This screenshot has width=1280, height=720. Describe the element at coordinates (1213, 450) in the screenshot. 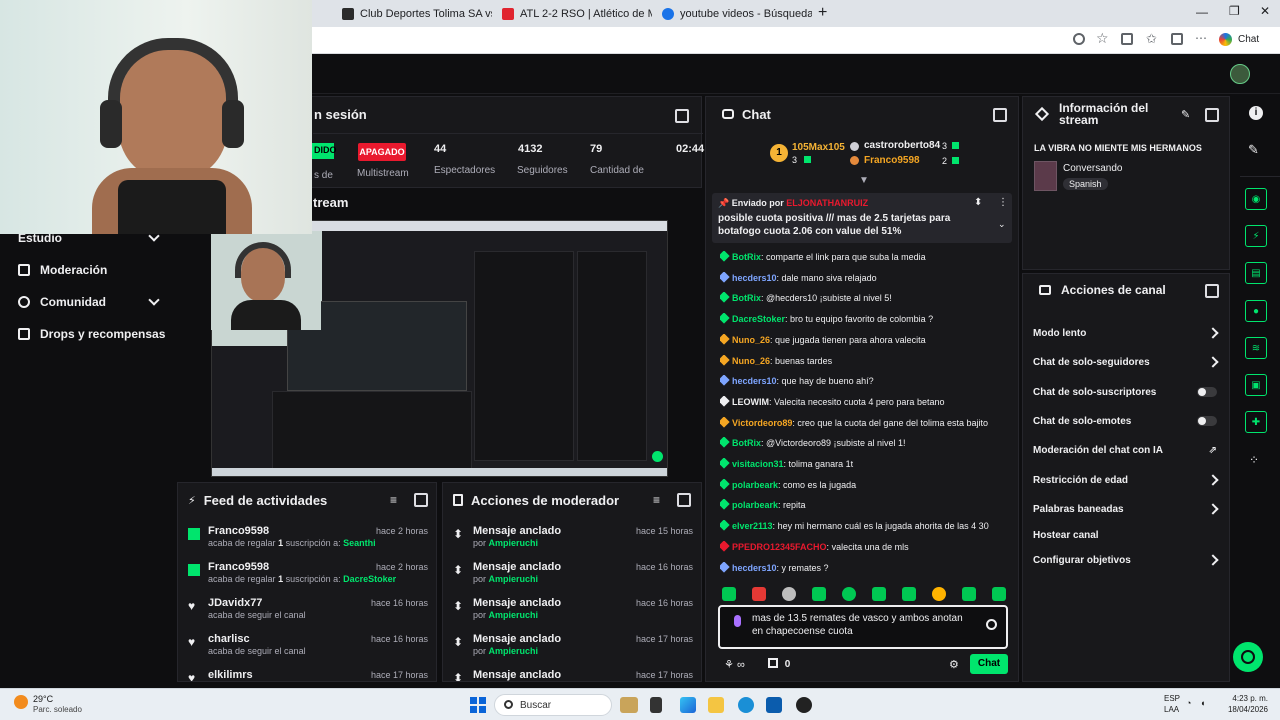

I see `external-link-icon: ⇗` at that location.